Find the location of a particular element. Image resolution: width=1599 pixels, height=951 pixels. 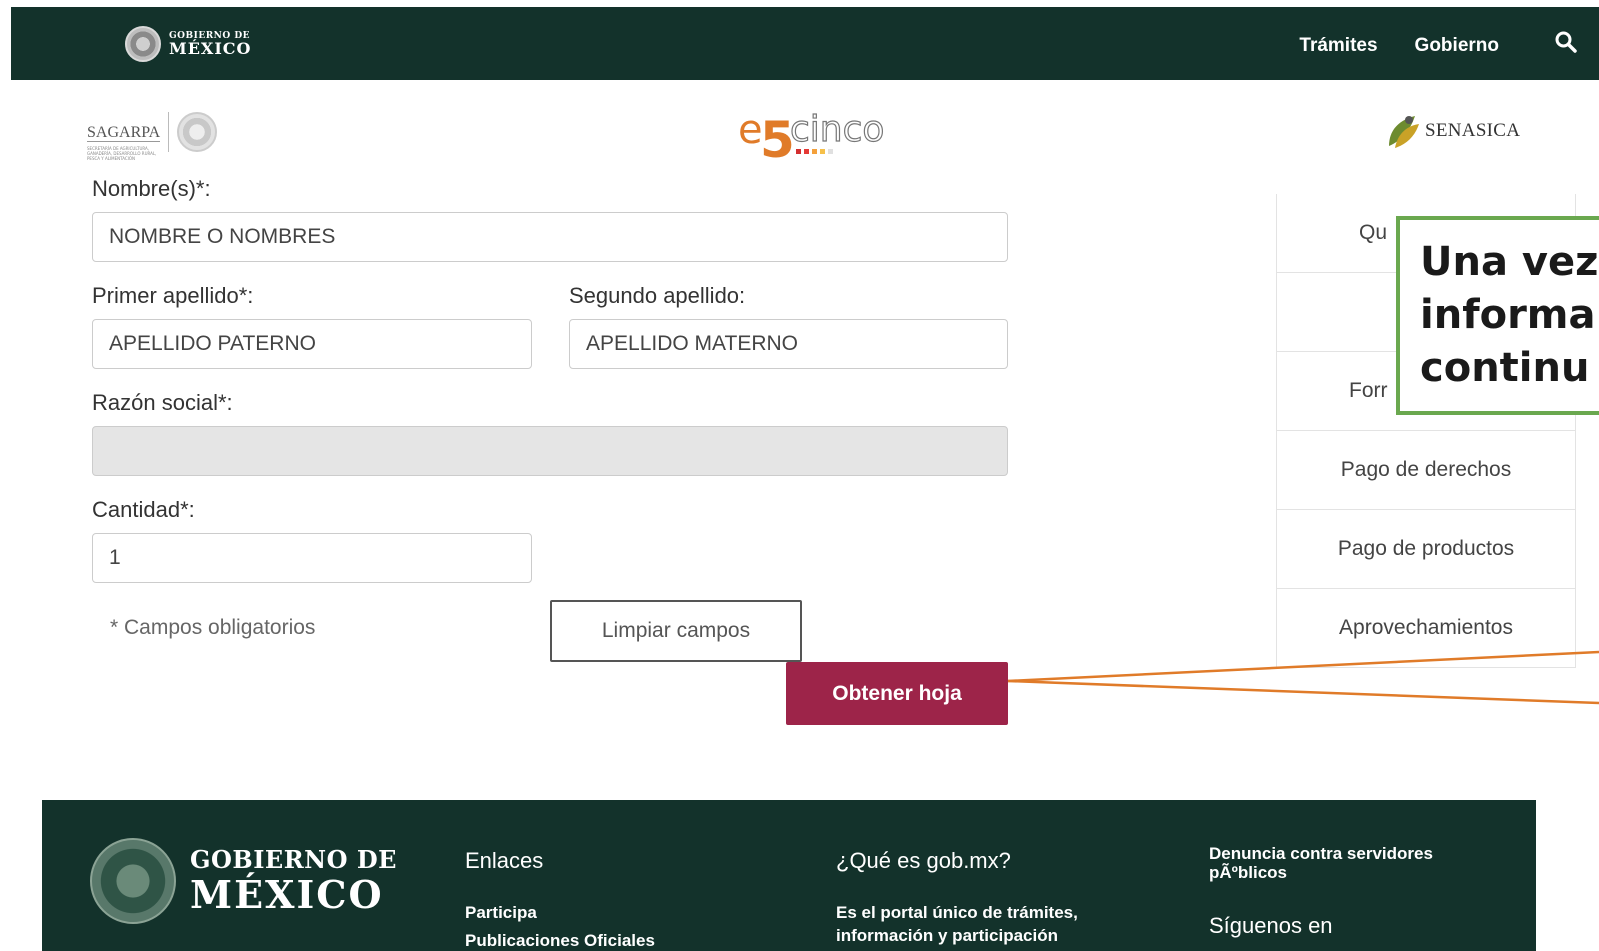

search-icon is located at coordinates (1566, 42).